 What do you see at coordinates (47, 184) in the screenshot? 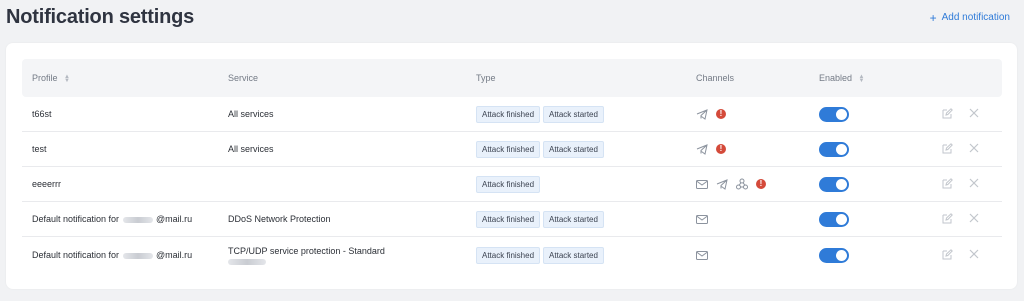
I see `profile-cell: eeeerrr` at bounding box center [47, 184].